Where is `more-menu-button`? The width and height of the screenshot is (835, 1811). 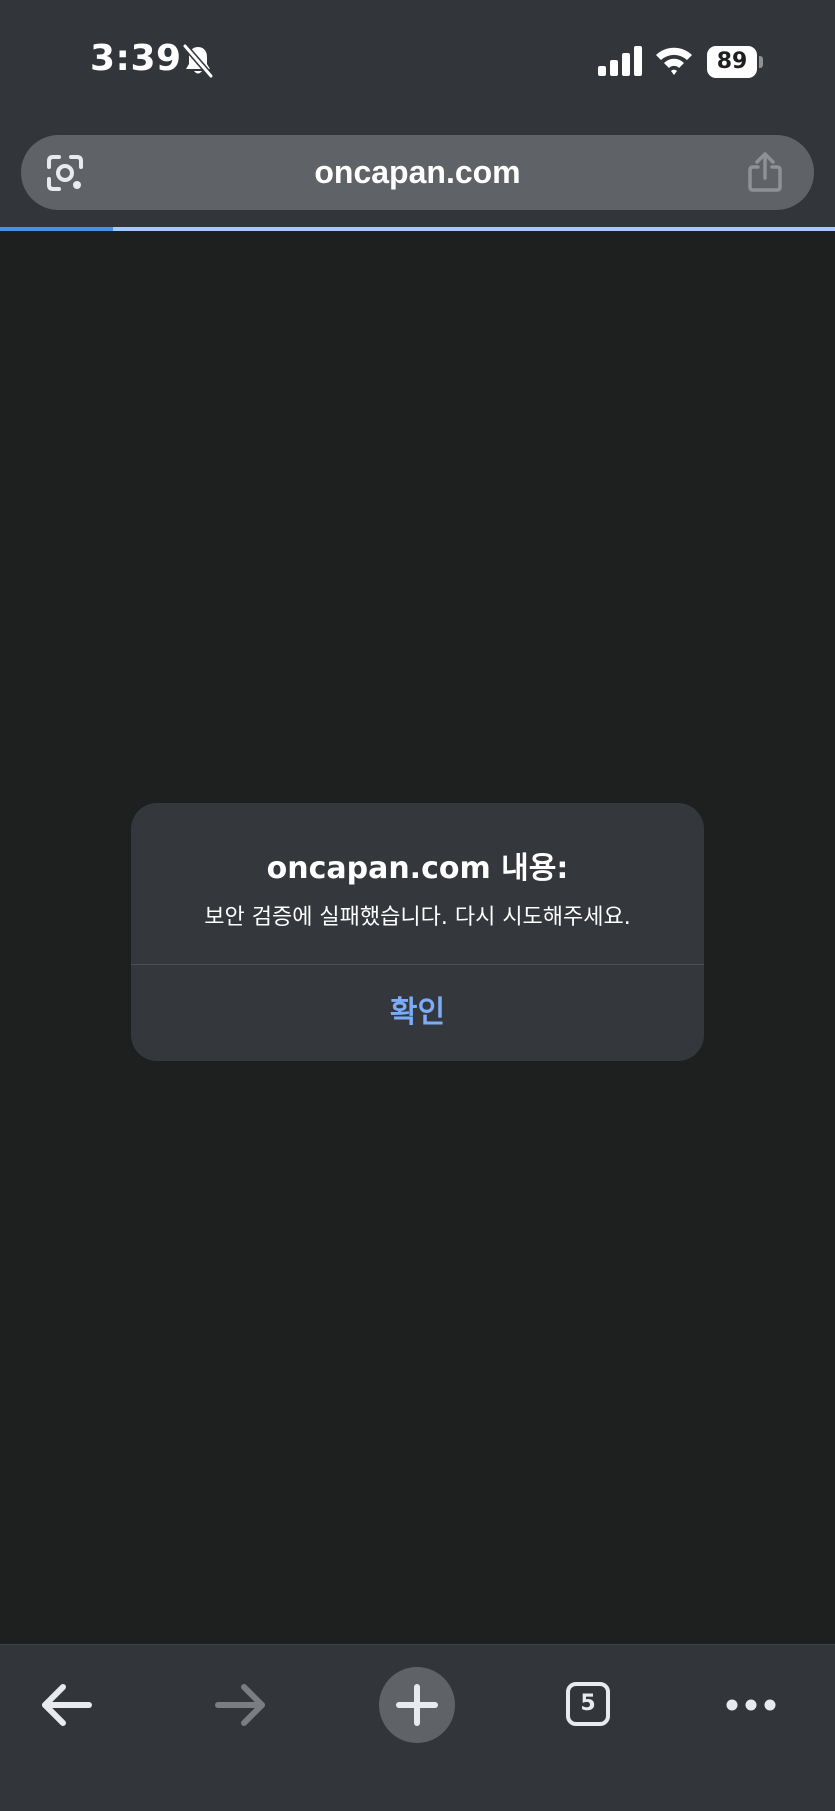 more-menu-button is located at coordinates (752, 1707).